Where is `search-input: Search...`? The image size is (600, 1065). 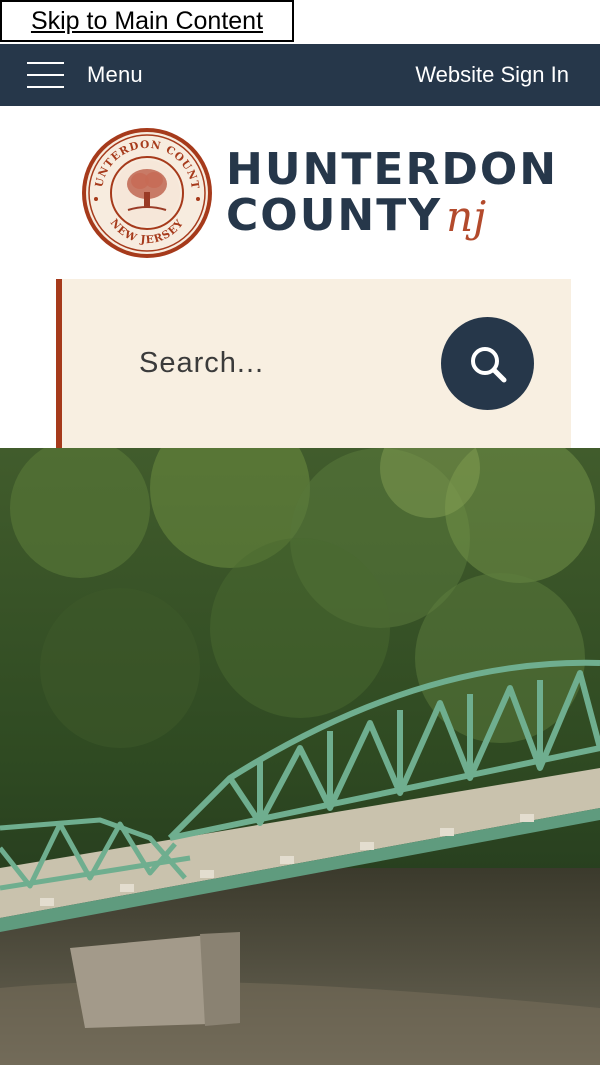
search-input: Search... is located at coordinates (279, 363).